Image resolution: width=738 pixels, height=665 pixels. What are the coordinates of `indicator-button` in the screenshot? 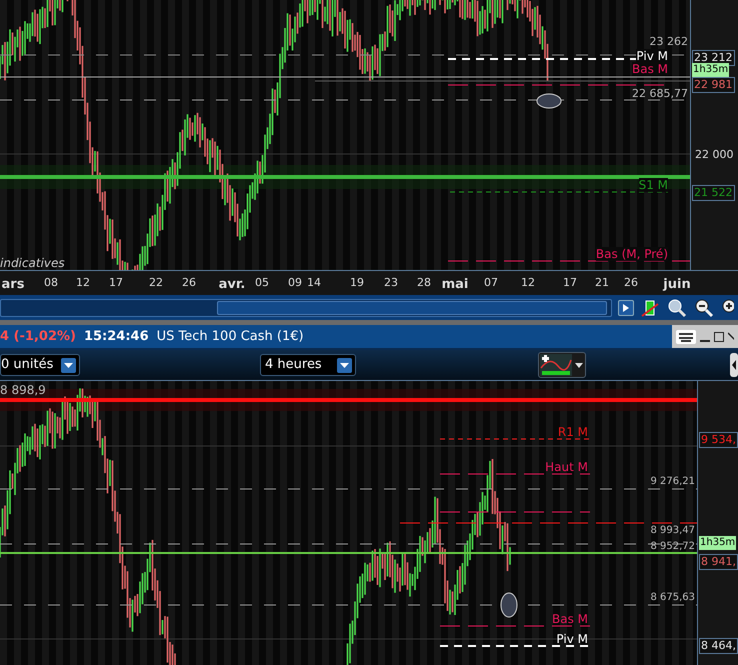 It's located at (562, 365).